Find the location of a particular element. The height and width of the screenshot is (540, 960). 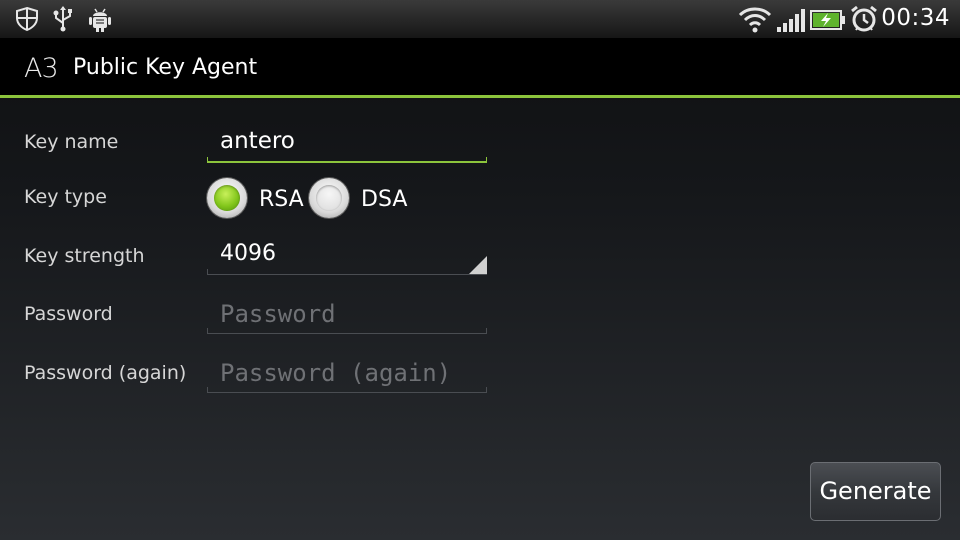

battery-charging-icon is located at coordinates (828, 22).